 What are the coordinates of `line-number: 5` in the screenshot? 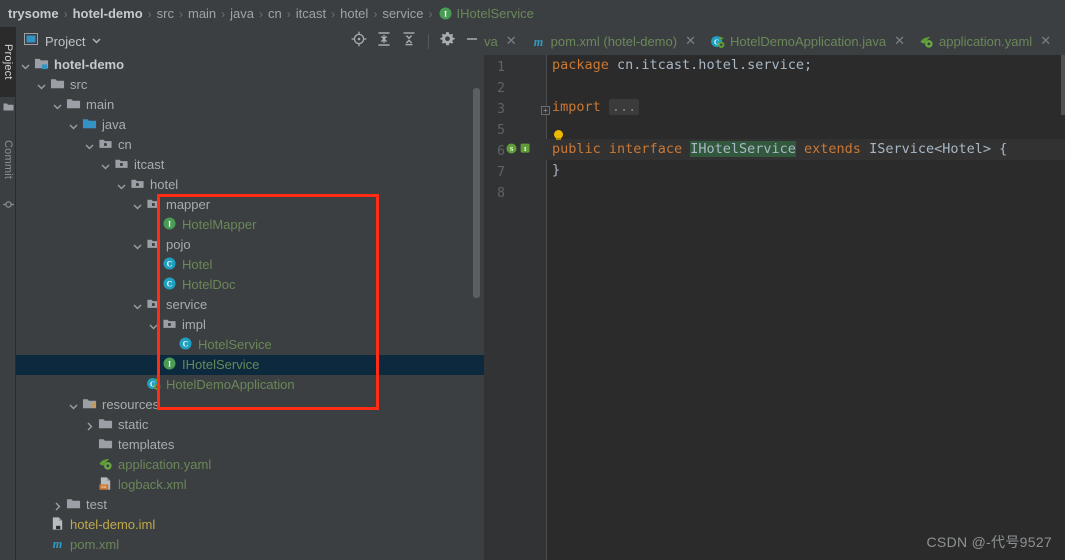 It's located at (501, 130).